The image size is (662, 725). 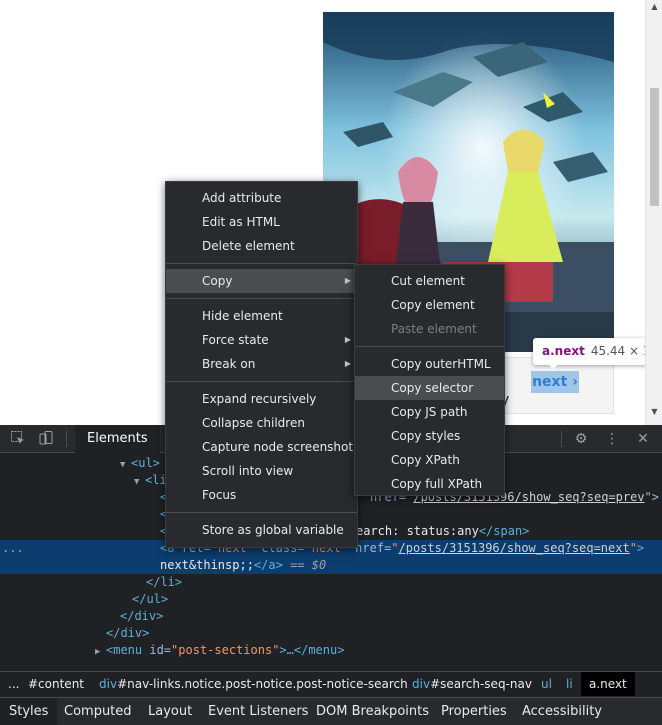 I want to click on menu-item-copy-element: Copy element, so click(x=429, y=305).